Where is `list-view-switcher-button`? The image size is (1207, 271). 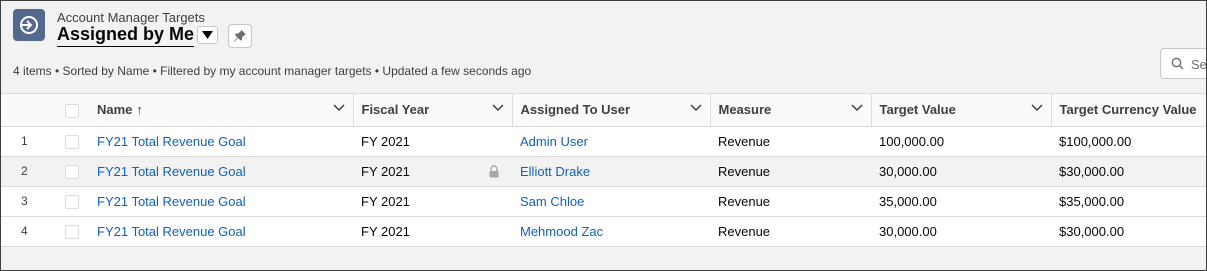
list-view-switcher-button is located at coordinates (207, 35).